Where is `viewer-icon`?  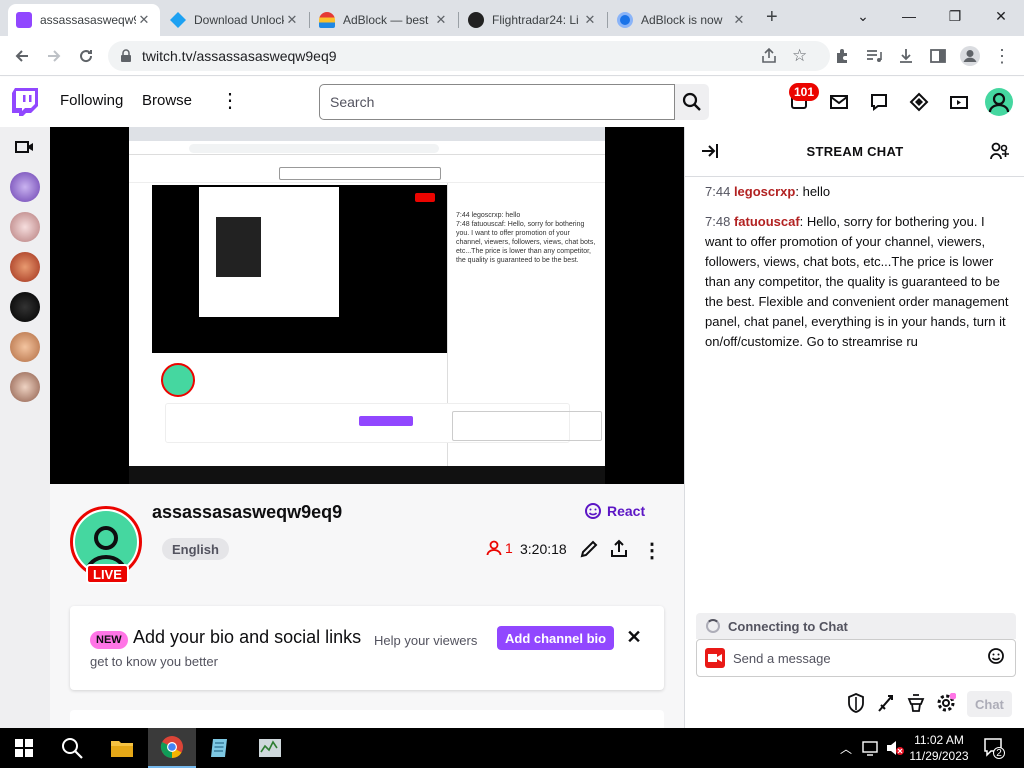
viewer-icon is located at coordinates (494, 548).